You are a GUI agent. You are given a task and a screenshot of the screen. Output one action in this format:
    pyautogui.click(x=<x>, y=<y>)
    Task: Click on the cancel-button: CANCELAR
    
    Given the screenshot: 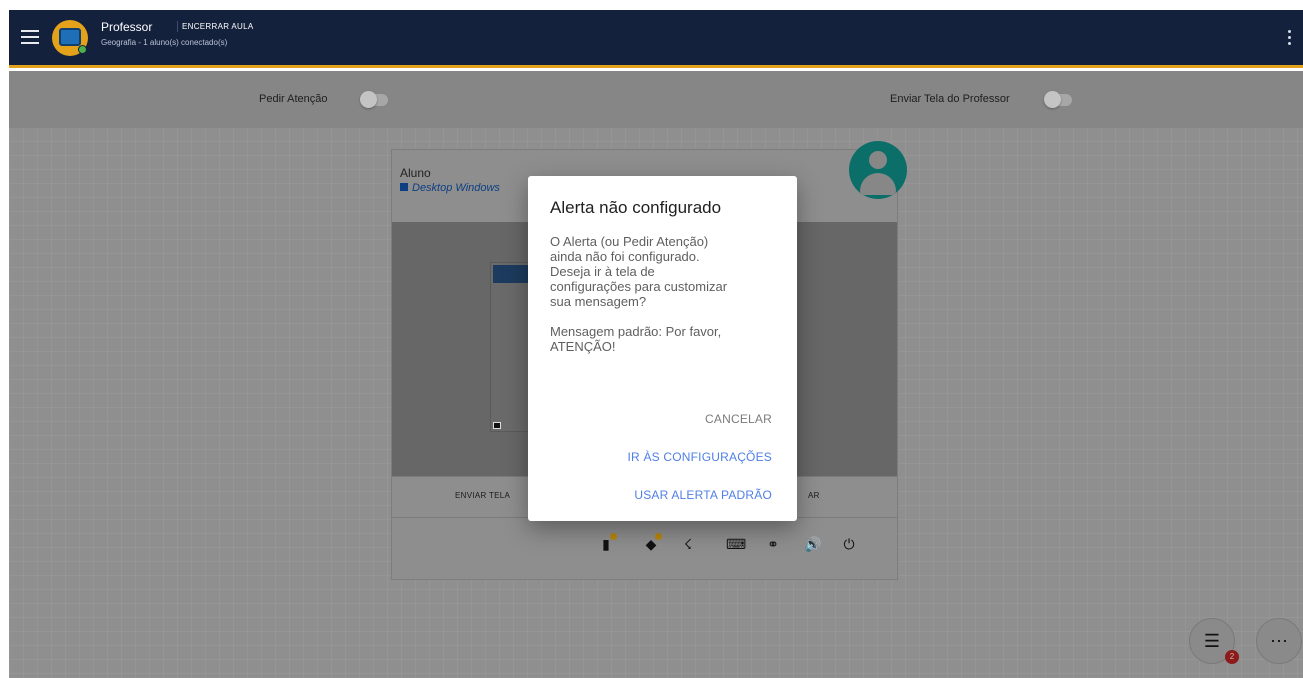 What is the action you would take?
    pyautogui.click(x=738, y=419)
    